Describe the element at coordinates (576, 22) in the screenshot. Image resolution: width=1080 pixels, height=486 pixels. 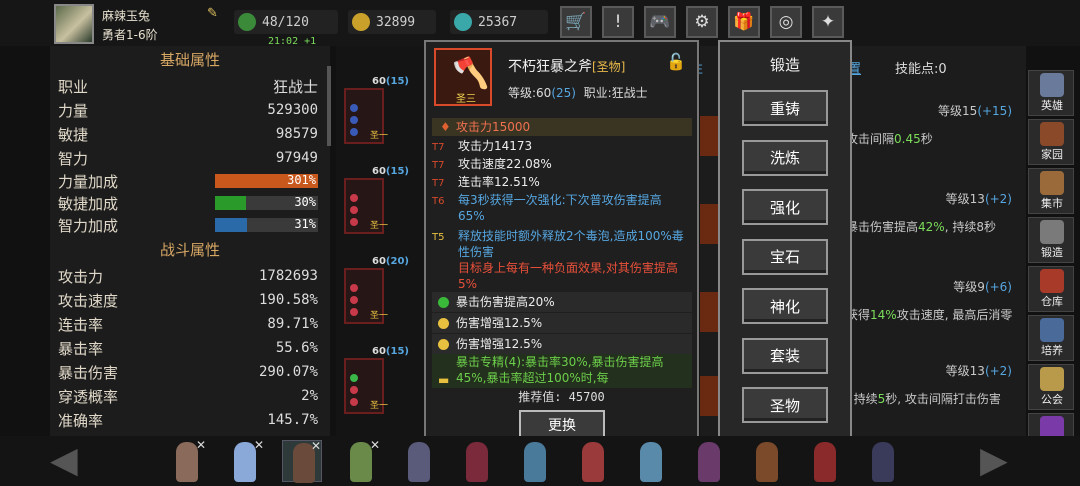
I see `shop-cart-icon: 🛒` at that location.